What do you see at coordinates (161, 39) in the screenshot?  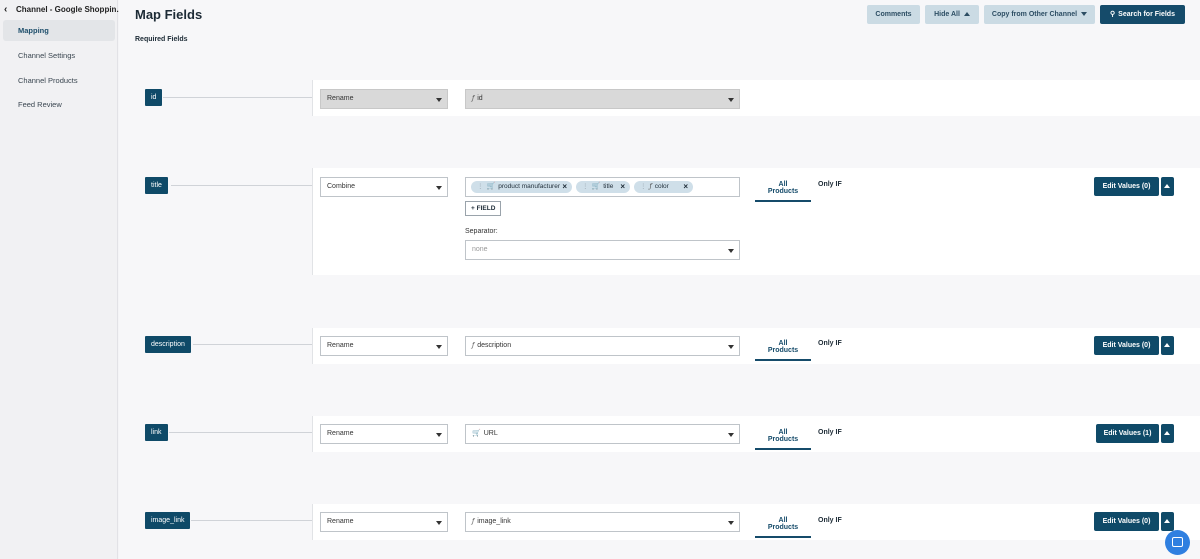 I see `section-title: Required Fields` at bounding box center [161, 39].